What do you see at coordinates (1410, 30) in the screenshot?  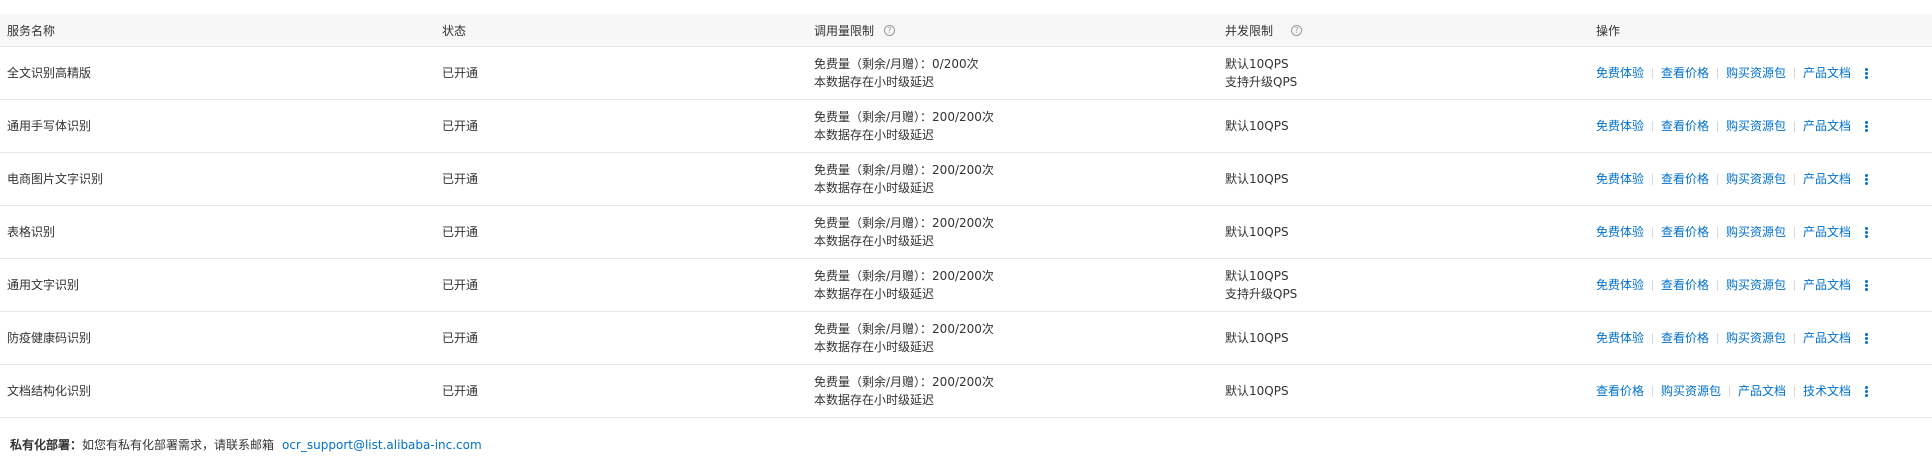 I see `header-cell-concurrency: 并发限制?` at bounding box center [1410, 30].